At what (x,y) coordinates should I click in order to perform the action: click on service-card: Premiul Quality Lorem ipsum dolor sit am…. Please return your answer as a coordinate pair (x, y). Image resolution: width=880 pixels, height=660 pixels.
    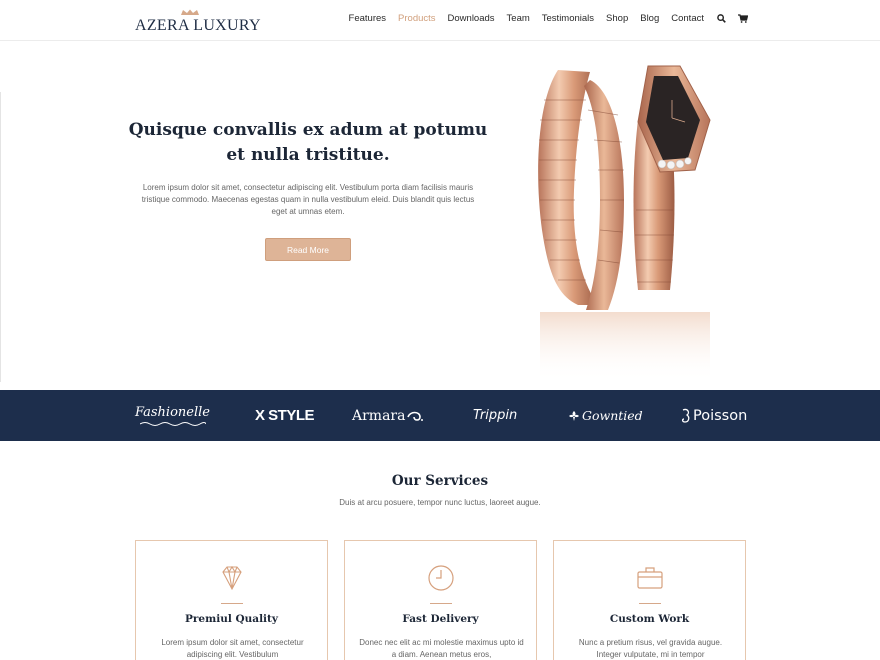
    Looking at the image, I should click on (231, 600).